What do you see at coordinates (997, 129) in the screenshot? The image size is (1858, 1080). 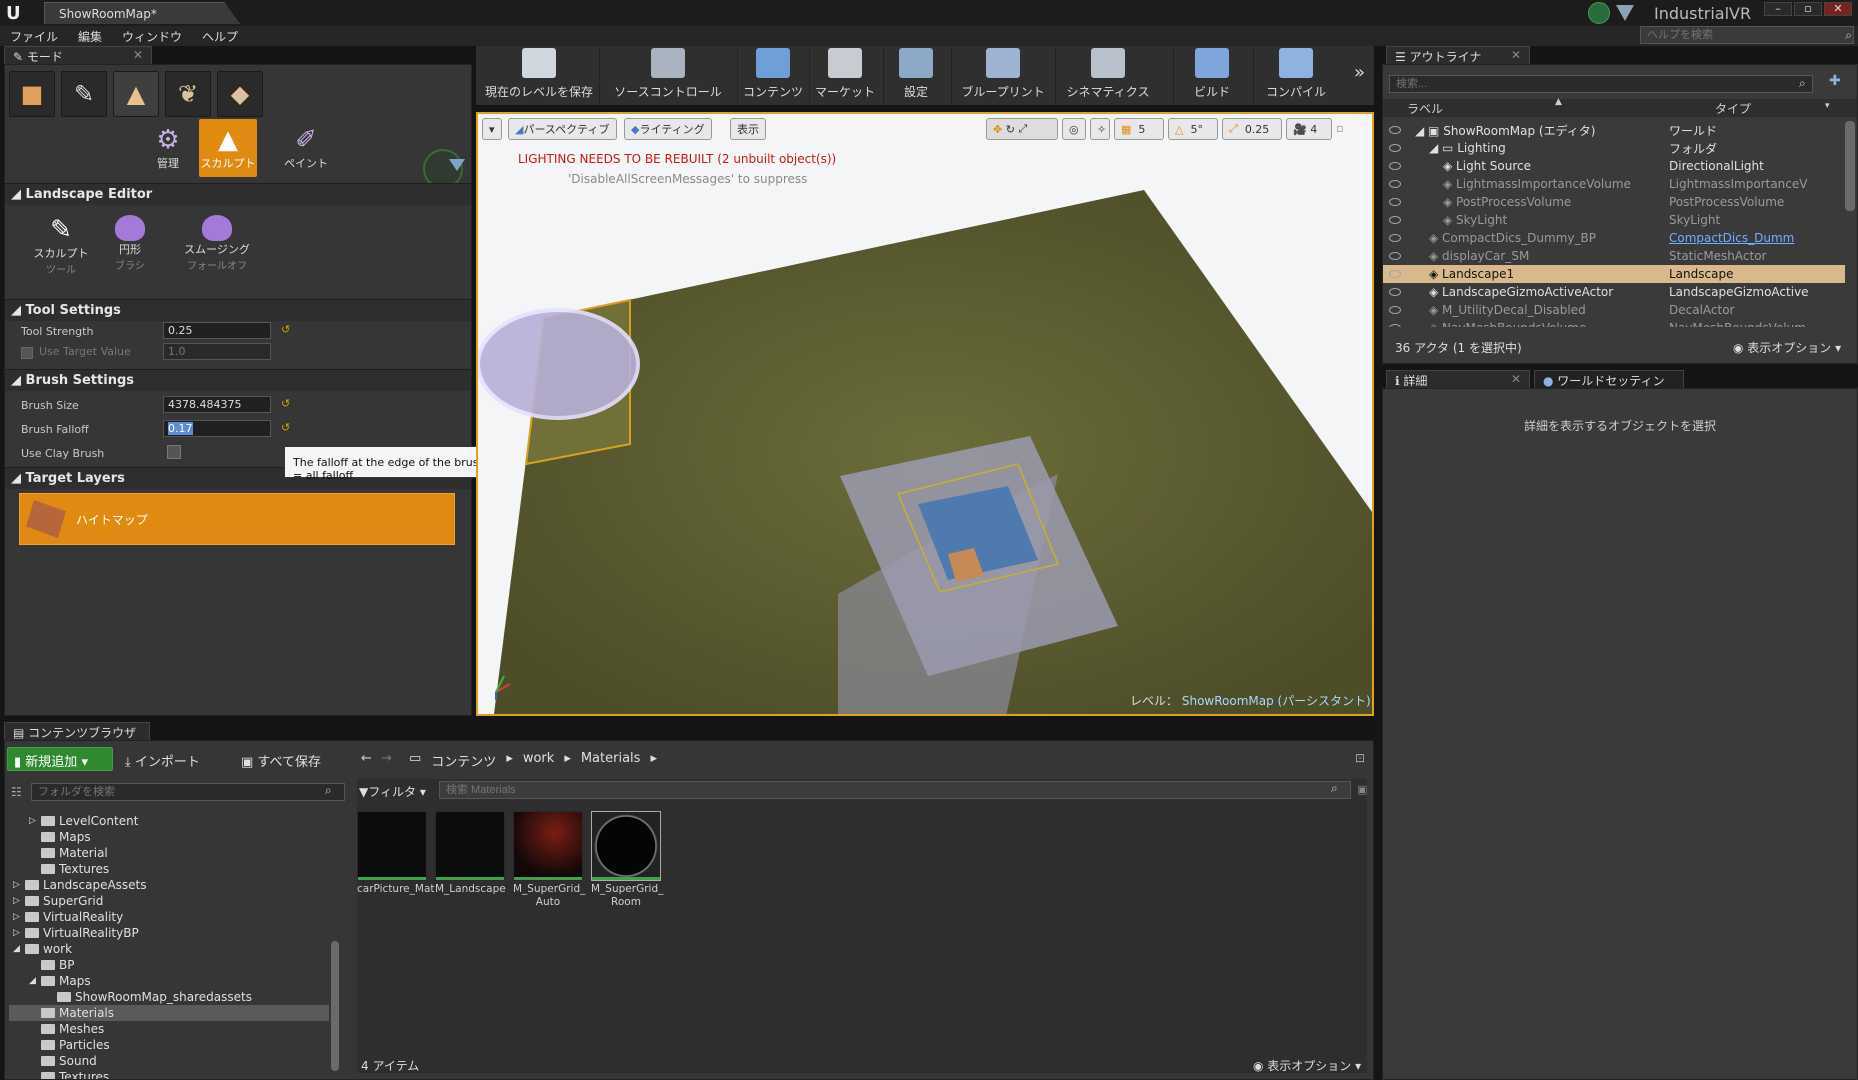 I see `translate-icon: ✥` at bounding box center [997, 129].